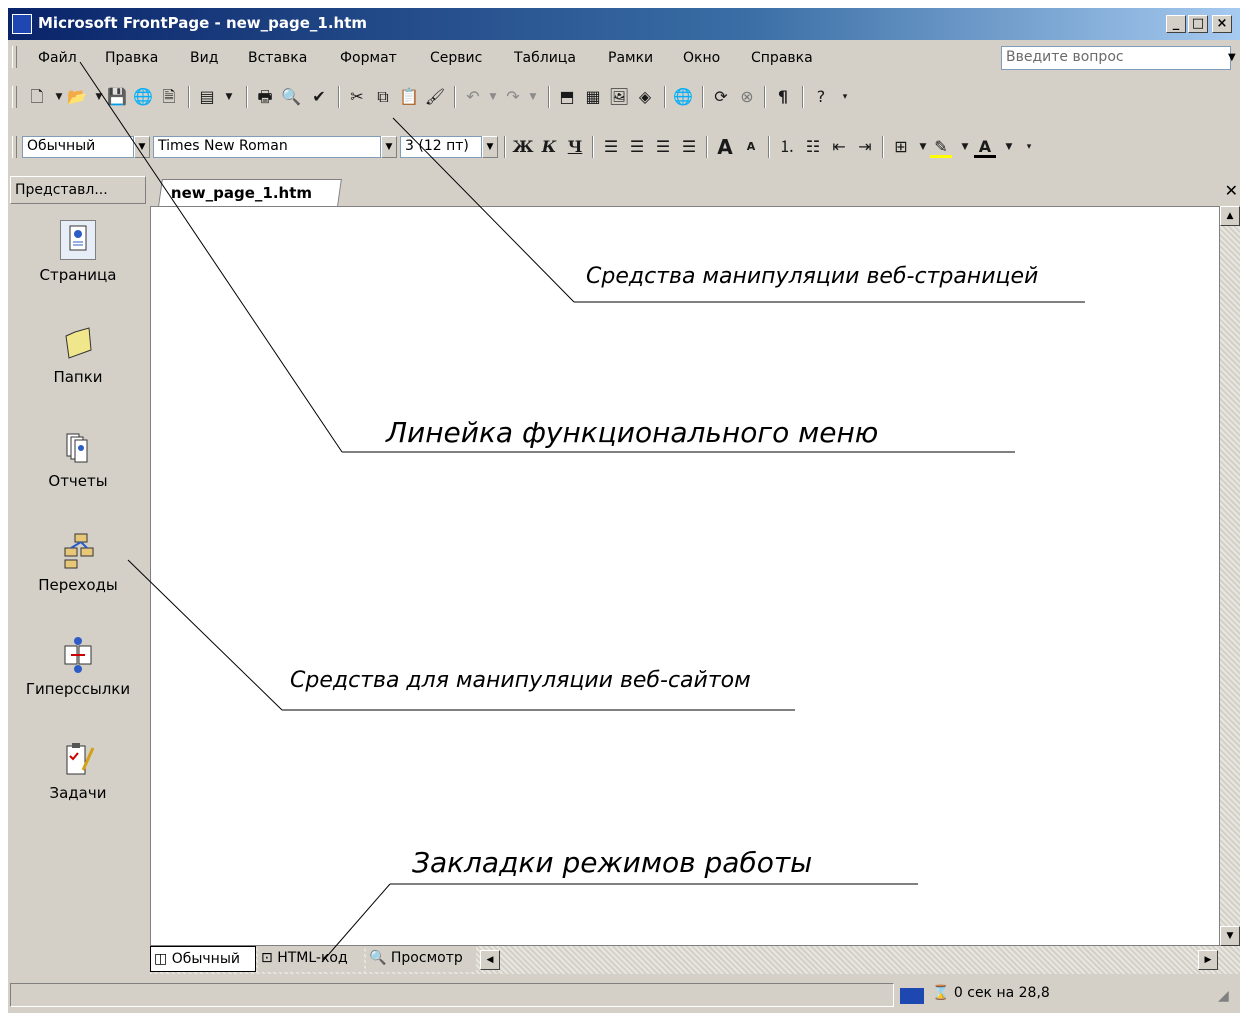  I want to click on style-select: Обычный, so click(78, 147).